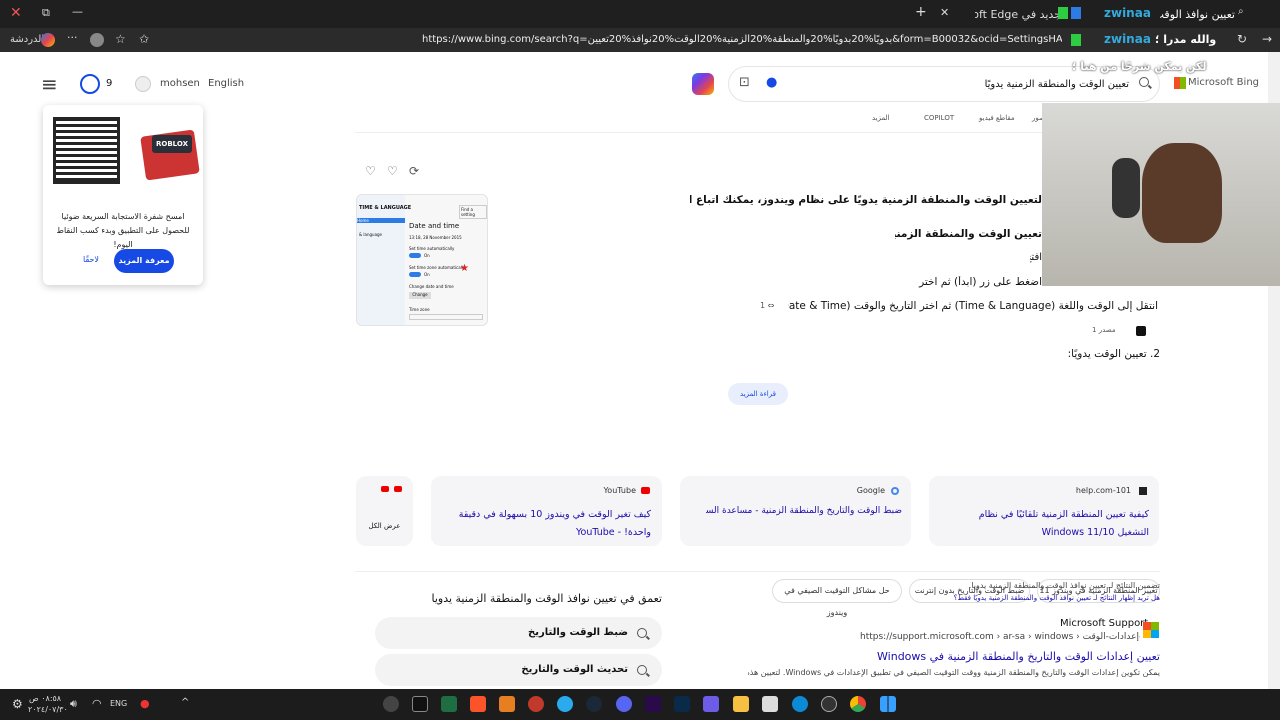 The height and width of the screenshot is (720, 1280). Describe the element at coordinates (1104, 623) in the screenshot. I see `site-name: Microsoft Support` at that location.